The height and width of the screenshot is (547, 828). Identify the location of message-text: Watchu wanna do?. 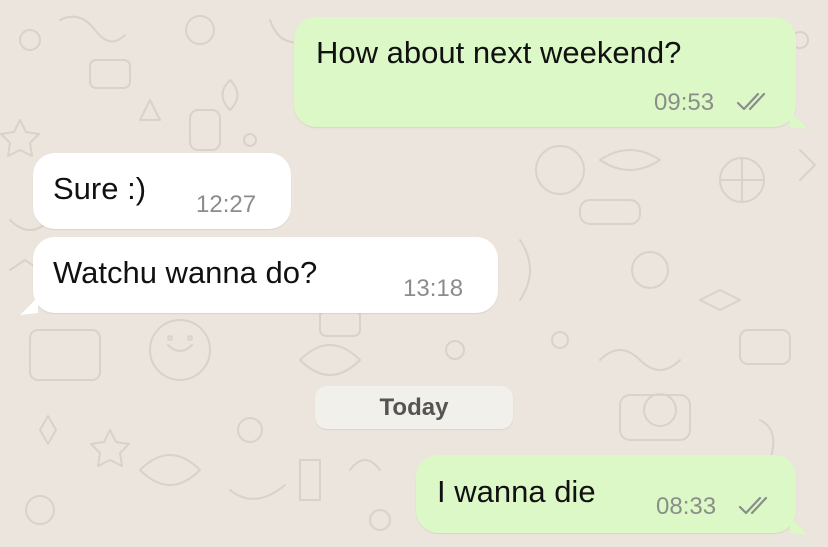
(185, 272).